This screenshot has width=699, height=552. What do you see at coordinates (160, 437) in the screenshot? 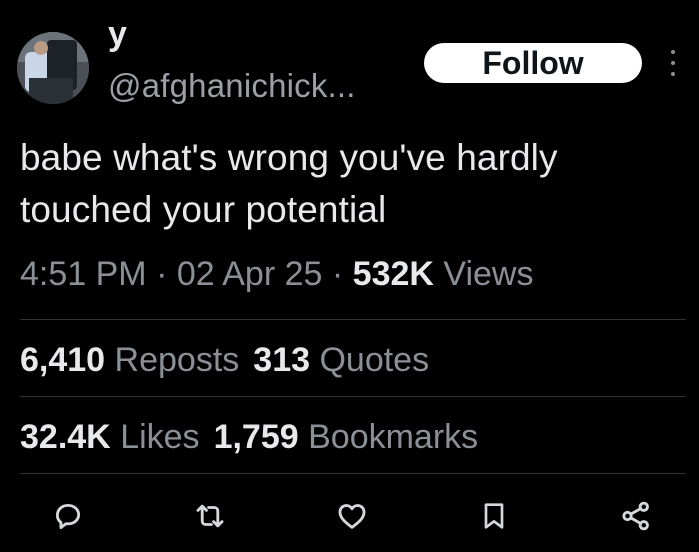
I see `likes-label: Likes` at bounding box center [160, 437].